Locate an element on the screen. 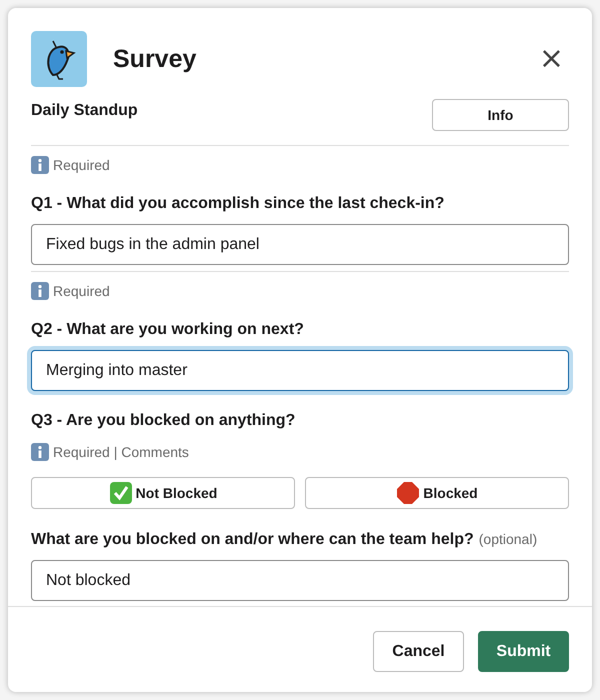  info-button: Info is located at coordinates (500, 115).